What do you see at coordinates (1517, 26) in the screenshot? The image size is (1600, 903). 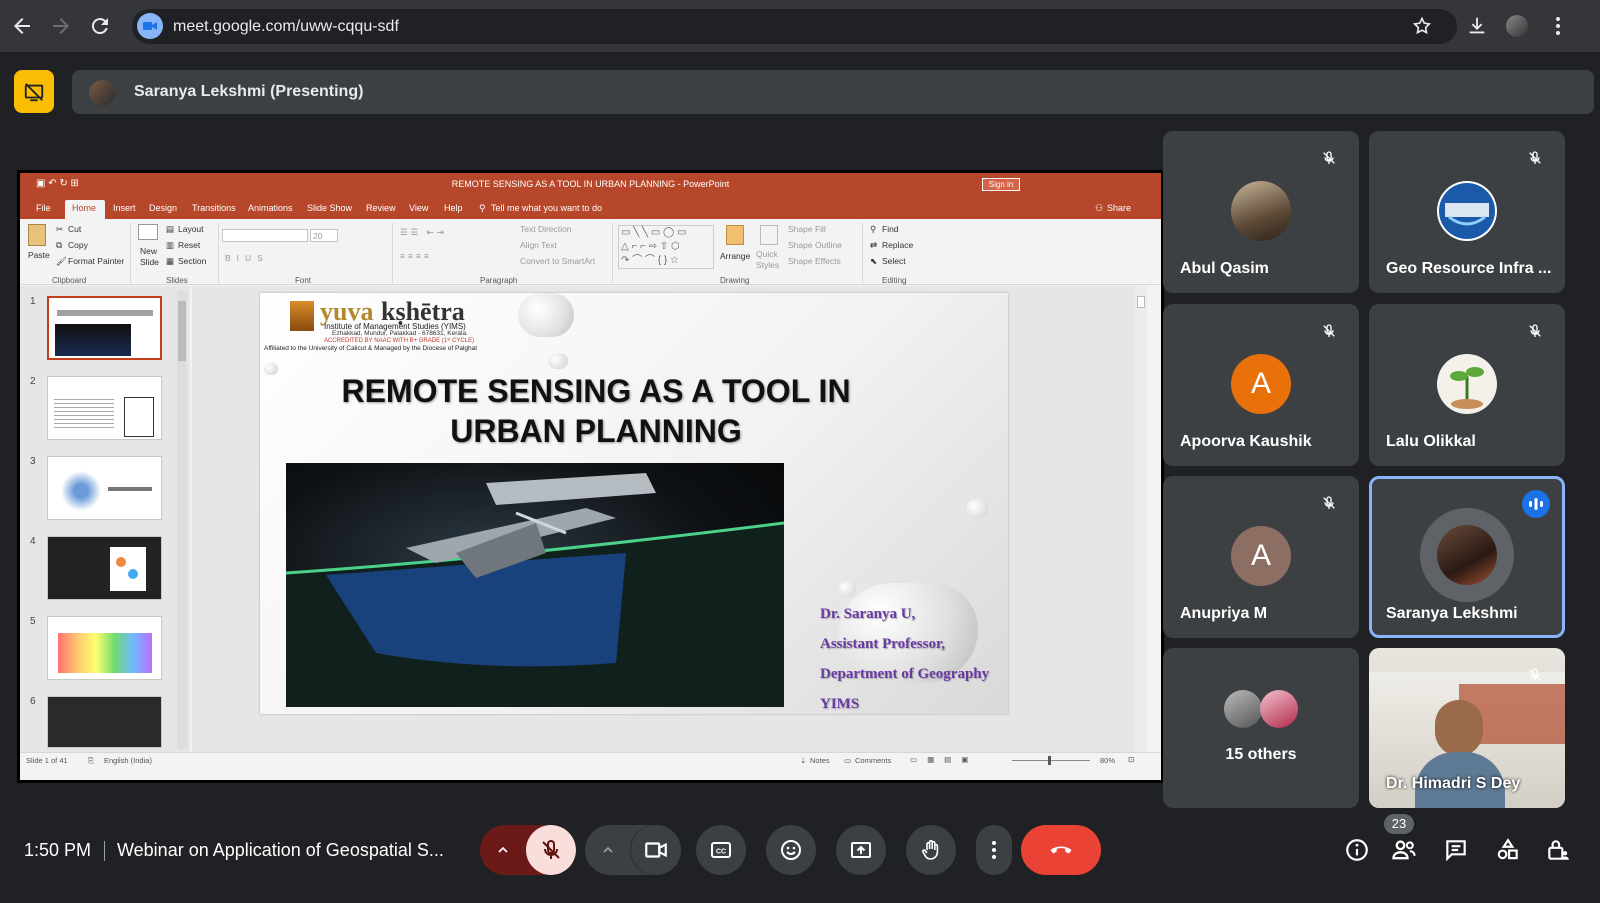 I see `profile-avatar` at bounding box center [1517, 26].